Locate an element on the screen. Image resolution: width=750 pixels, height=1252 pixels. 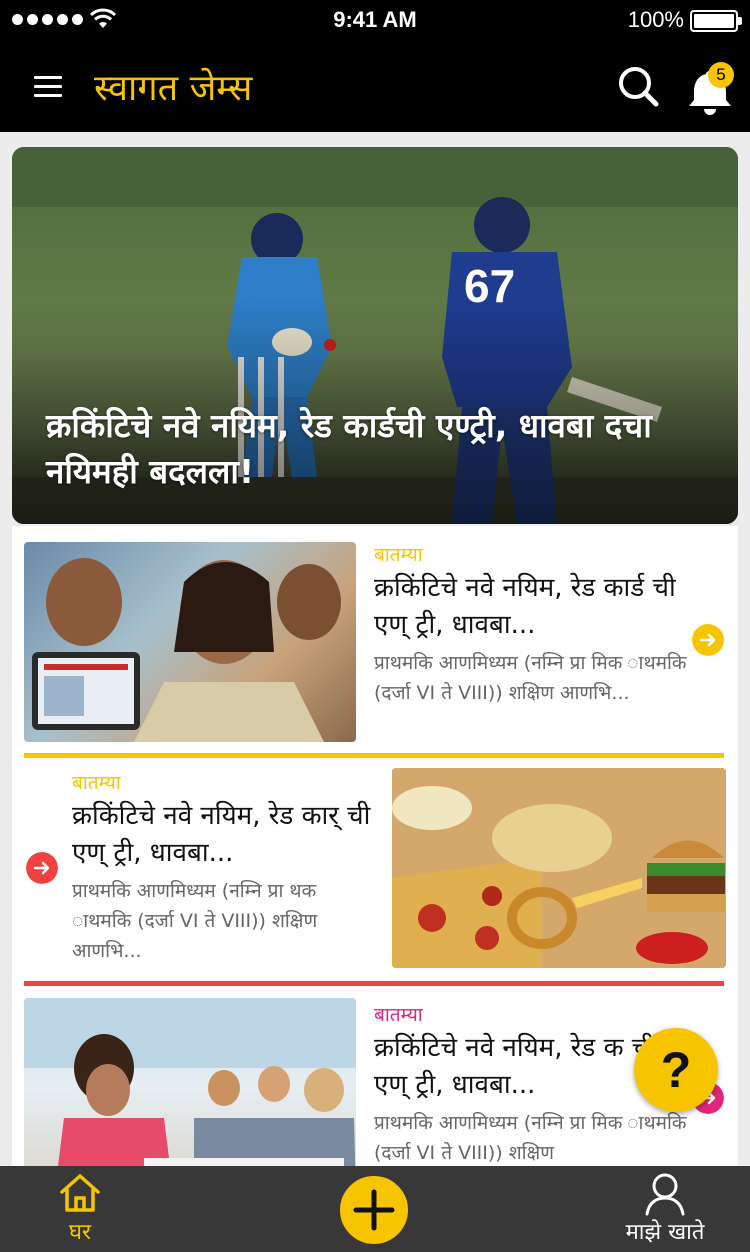
nav-item-account: माझे खाते is located at coordinates (665, 1209).